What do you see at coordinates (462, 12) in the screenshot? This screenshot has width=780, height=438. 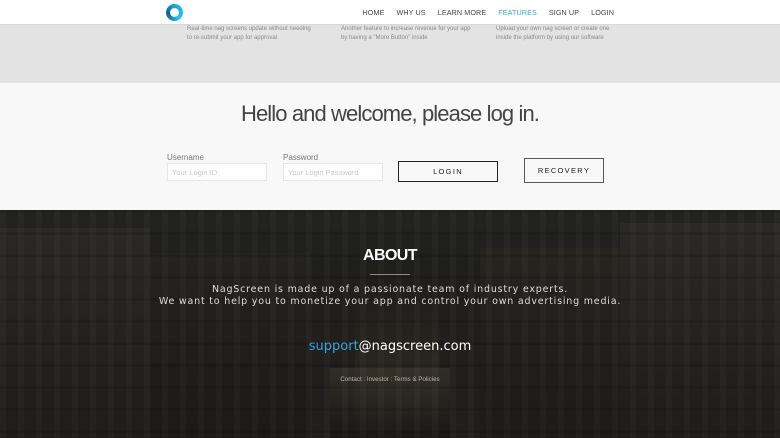 I see `nav-item-learn-more: LEARN MORE` at bounding box center [462, 12].